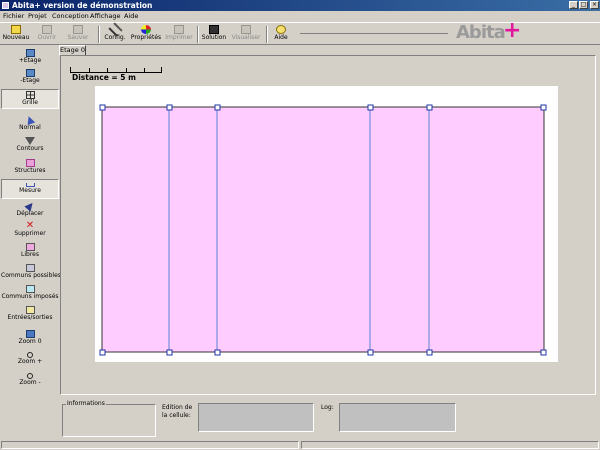 This screenshot has width=600, height=450. What do you see at coordinates (31, 275) in the screenshot?
I see `common-possible-label: Communs possibles` at bounding box center [31, 275].